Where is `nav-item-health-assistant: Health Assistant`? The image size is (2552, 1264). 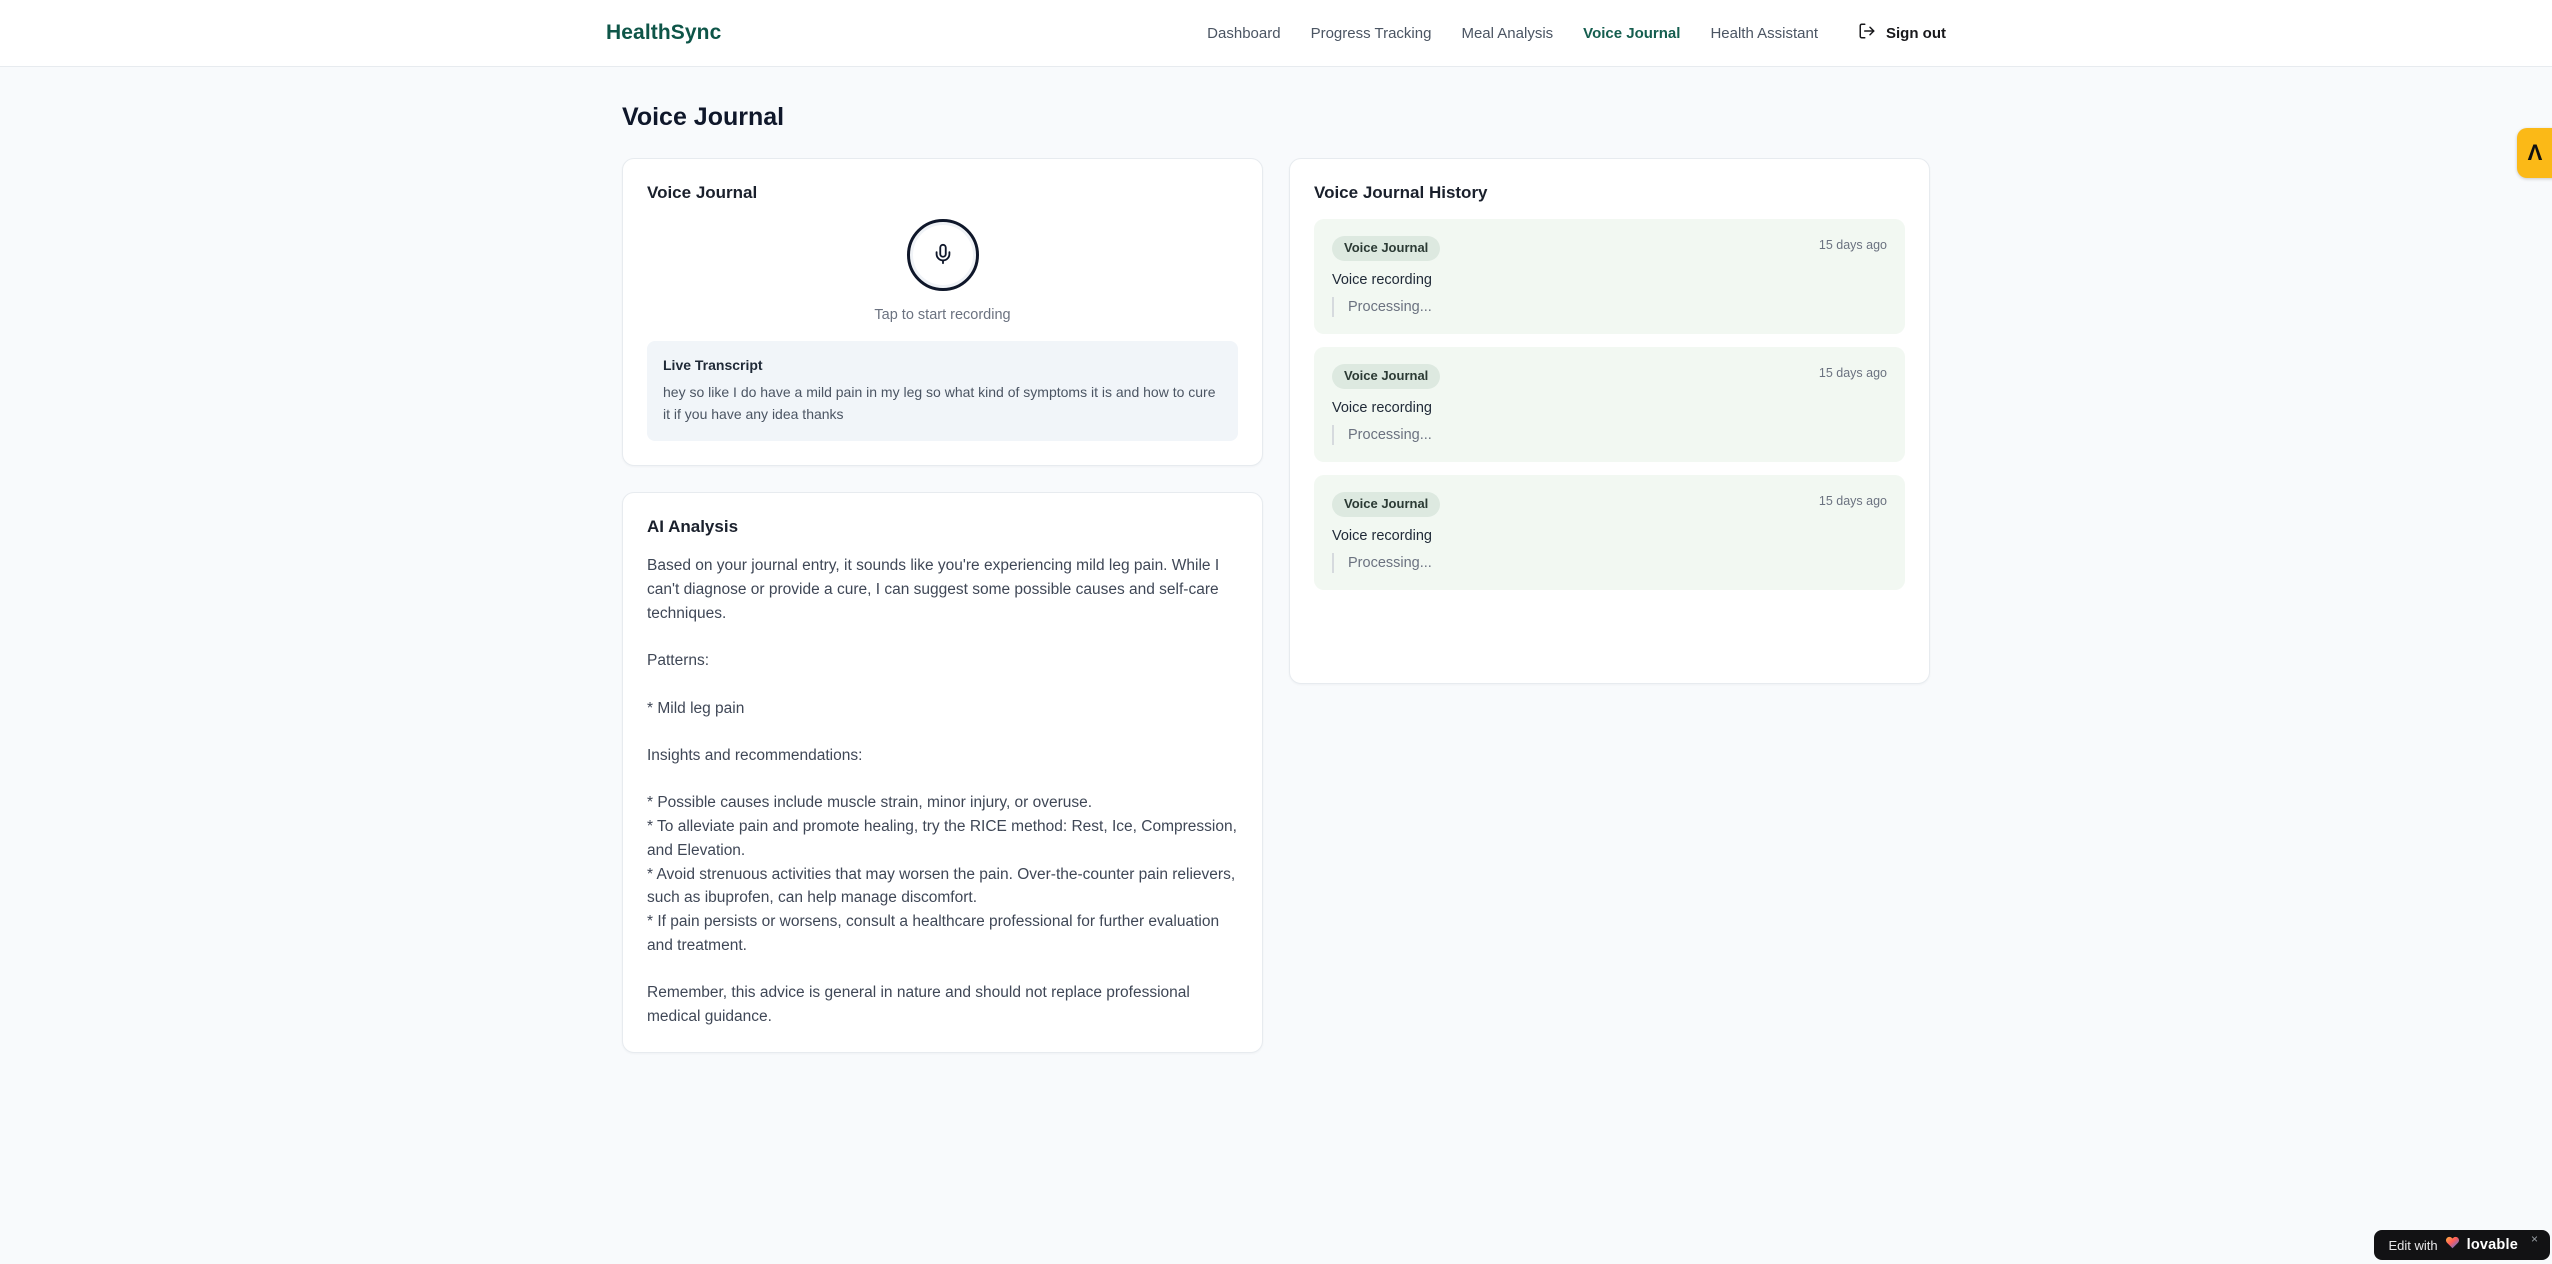
nav-item-health-assistant: Health Assistant is located at coordinates (1764, 33).